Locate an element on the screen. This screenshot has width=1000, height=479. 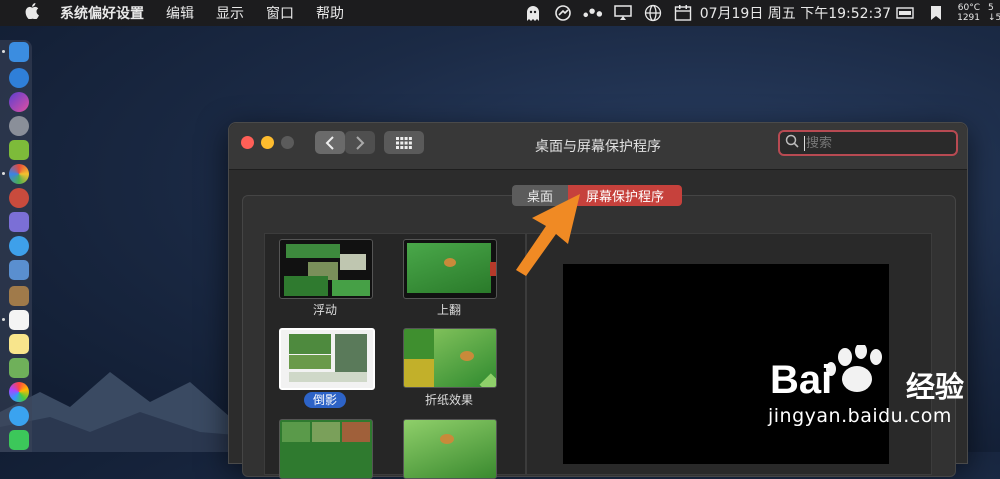
net-down: ↓5 is located at coordinates (994, 18).